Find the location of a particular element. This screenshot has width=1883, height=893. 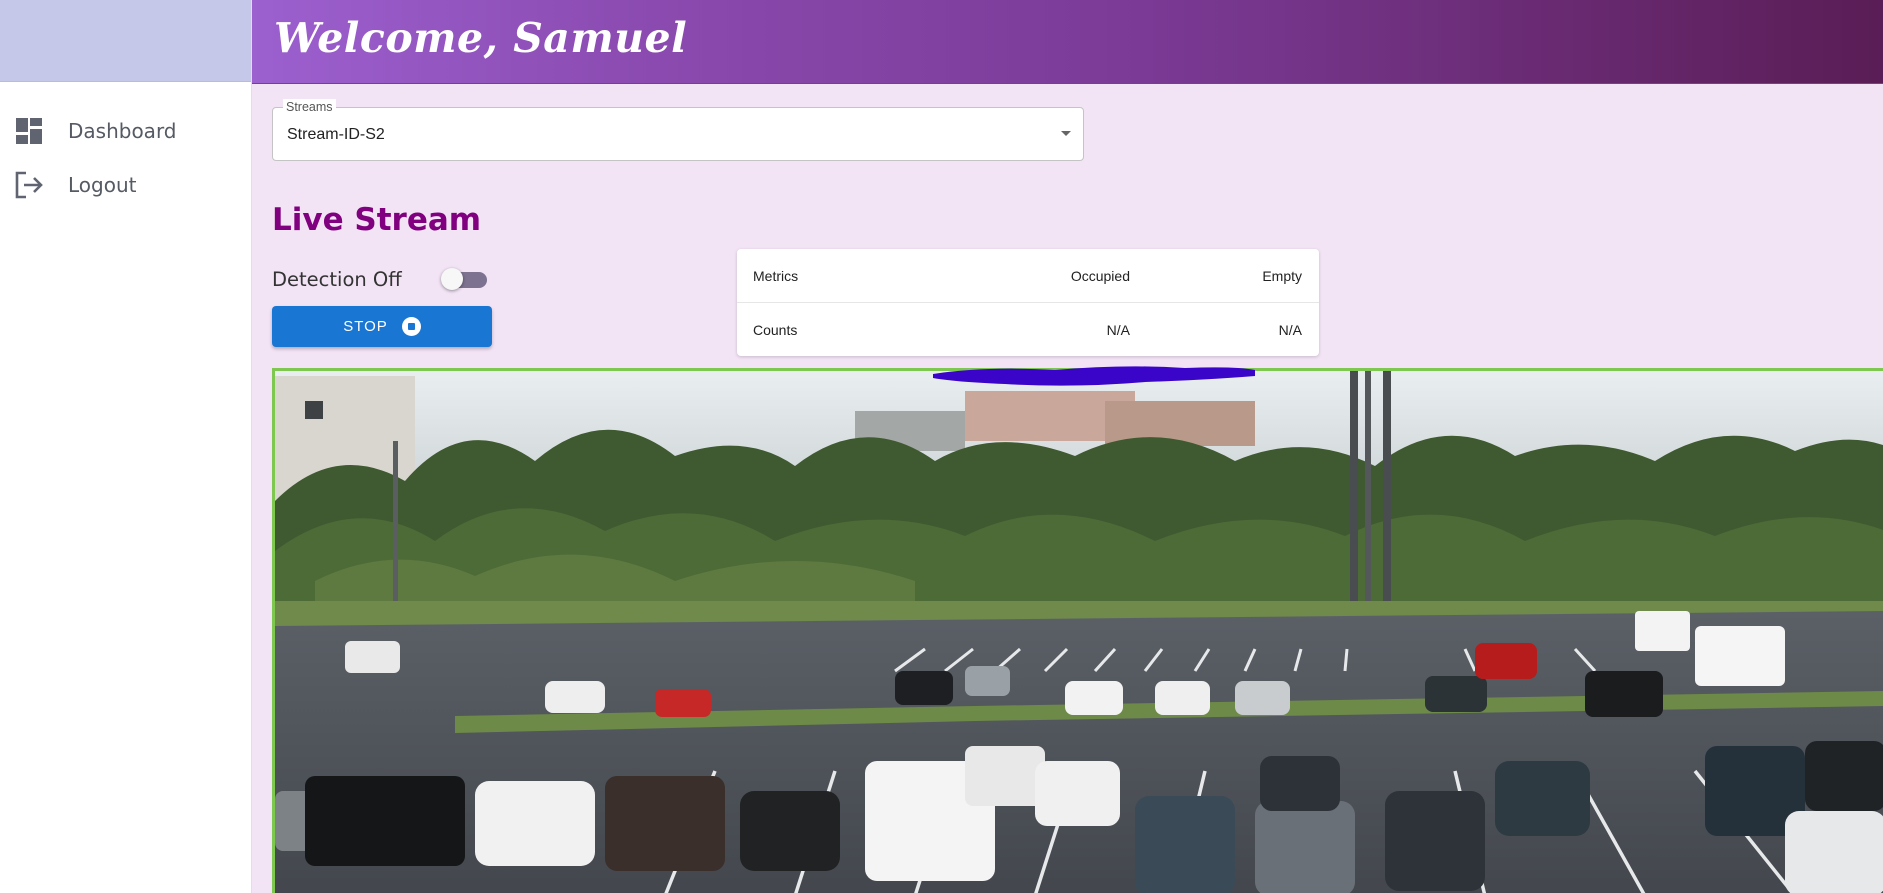

welcome-title: Welcome, Samuel is located at coordinates (481, 38).